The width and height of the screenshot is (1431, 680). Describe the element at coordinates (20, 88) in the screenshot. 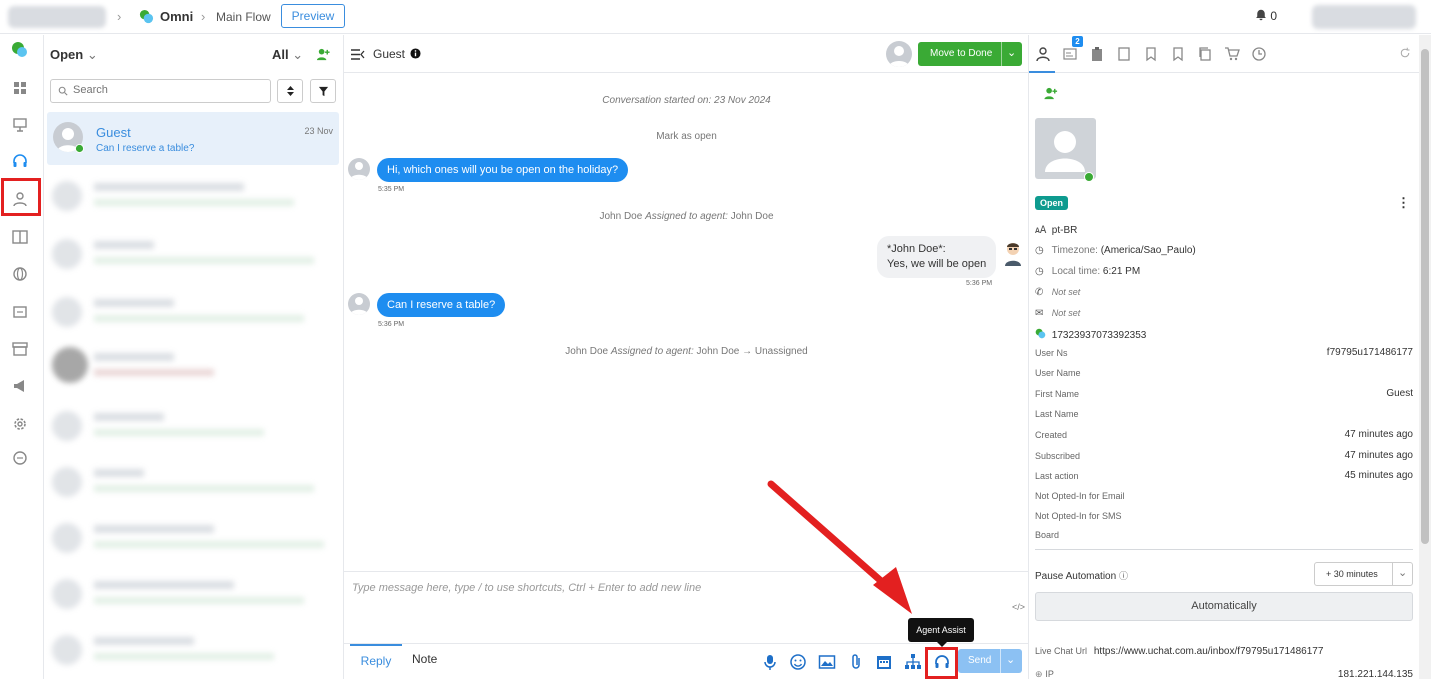

I see `dashboard-icon` at that location.